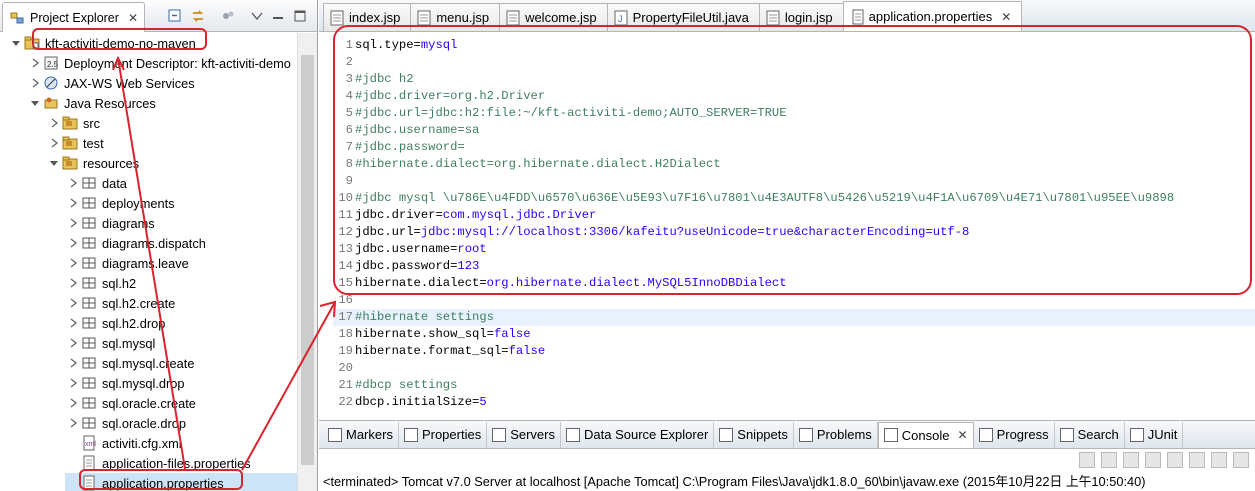 The image size is (1255, 491). I want to click on tree-item-label: sql.mysql, so click(129, 343).